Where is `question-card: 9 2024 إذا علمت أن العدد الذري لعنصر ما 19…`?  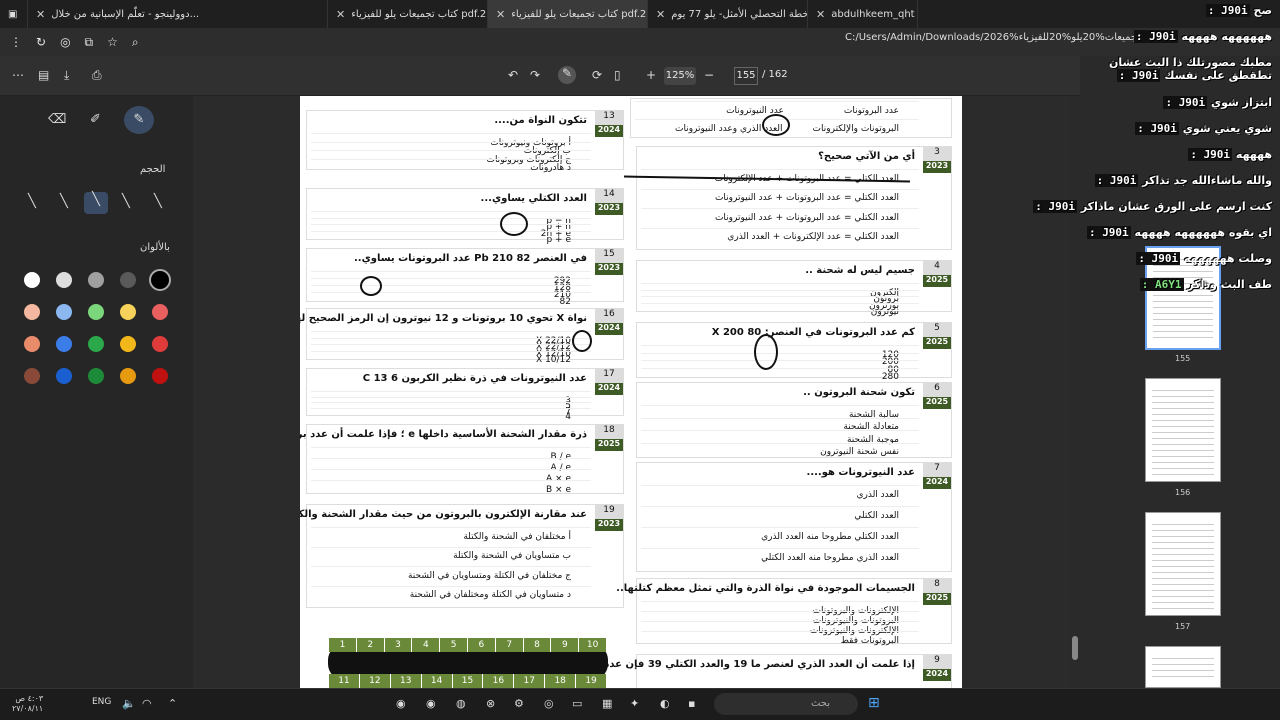 question-card: 9 2024 إذا علمت أن العدد الذري لعنصر ما 19… is located at coordinates (726, 671).